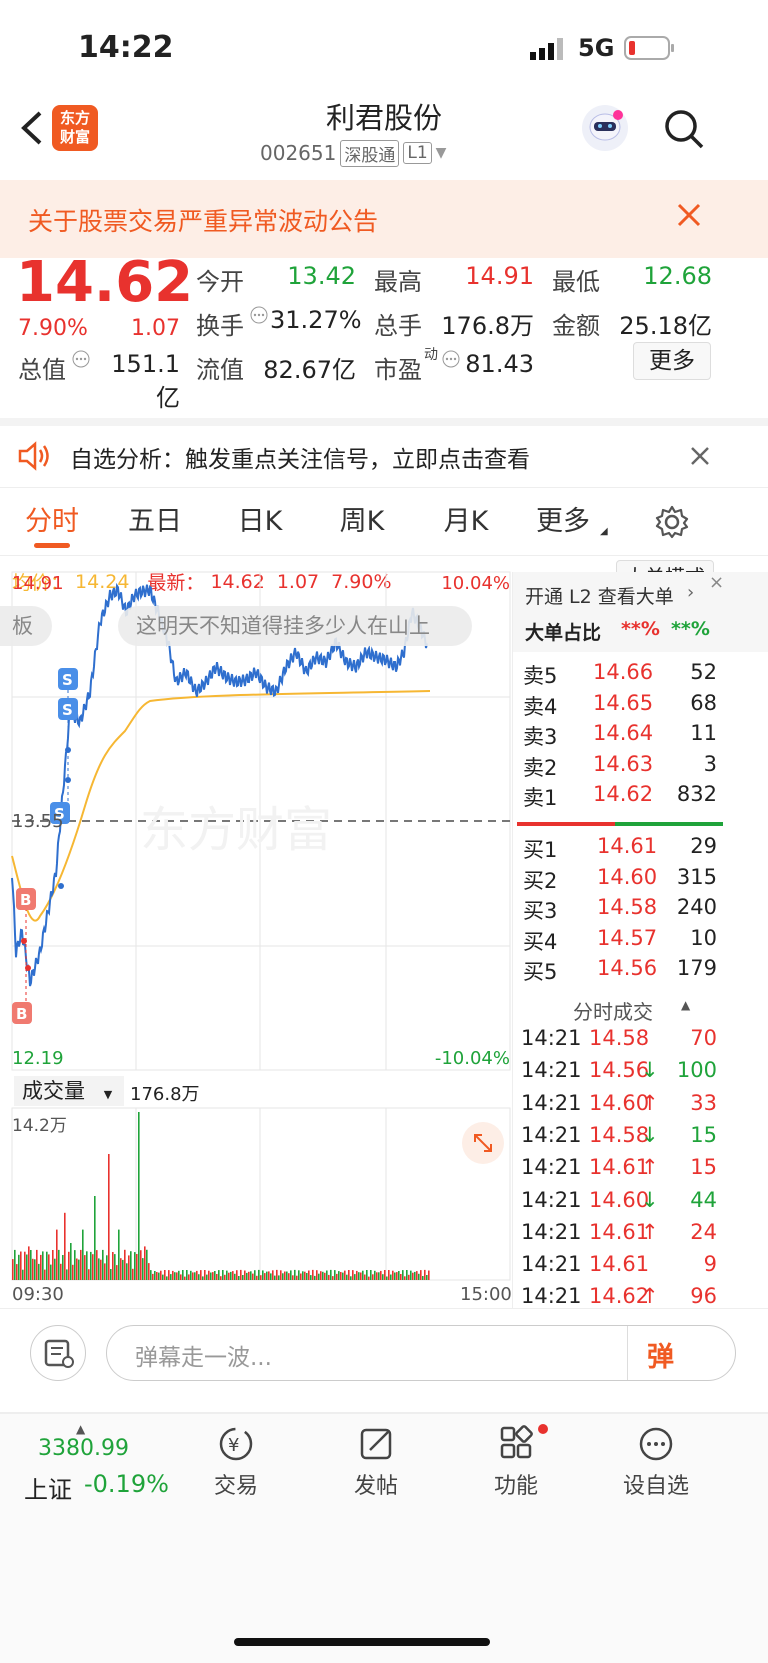  Describe the element at coordinates (672, 361) in the screenshot. I see `more-button: 更多` at that location.